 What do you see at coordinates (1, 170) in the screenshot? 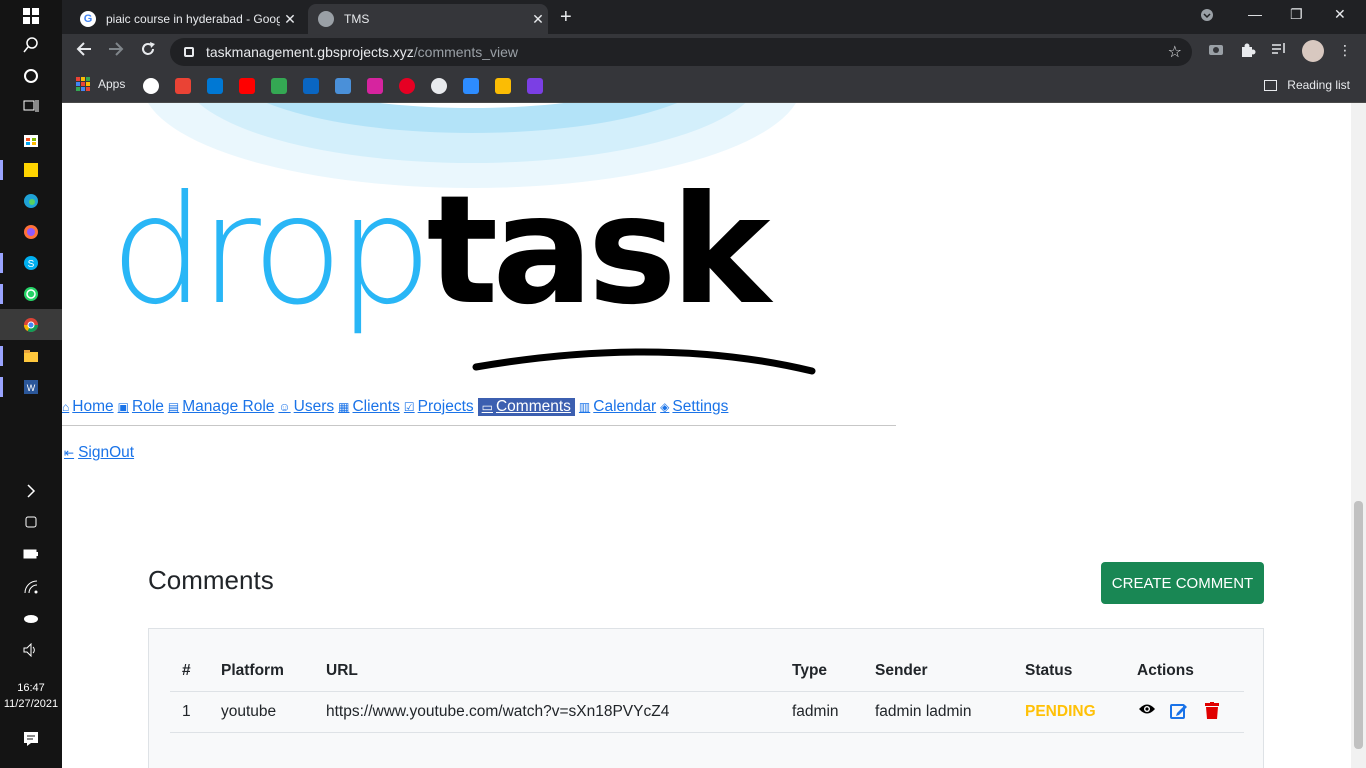
I see `running-indicator` at bounding box center [1, 170].